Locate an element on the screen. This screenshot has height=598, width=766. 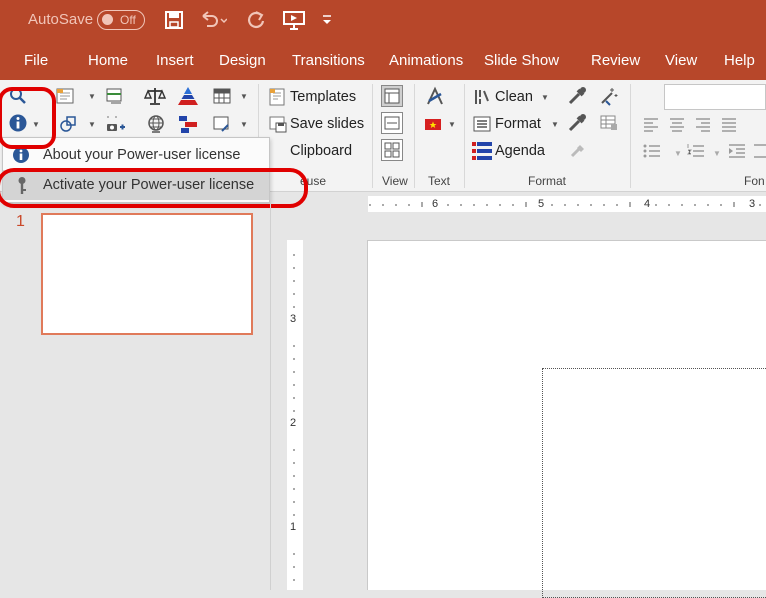
group-label-font: Fon is located at coordinates (754, 181).